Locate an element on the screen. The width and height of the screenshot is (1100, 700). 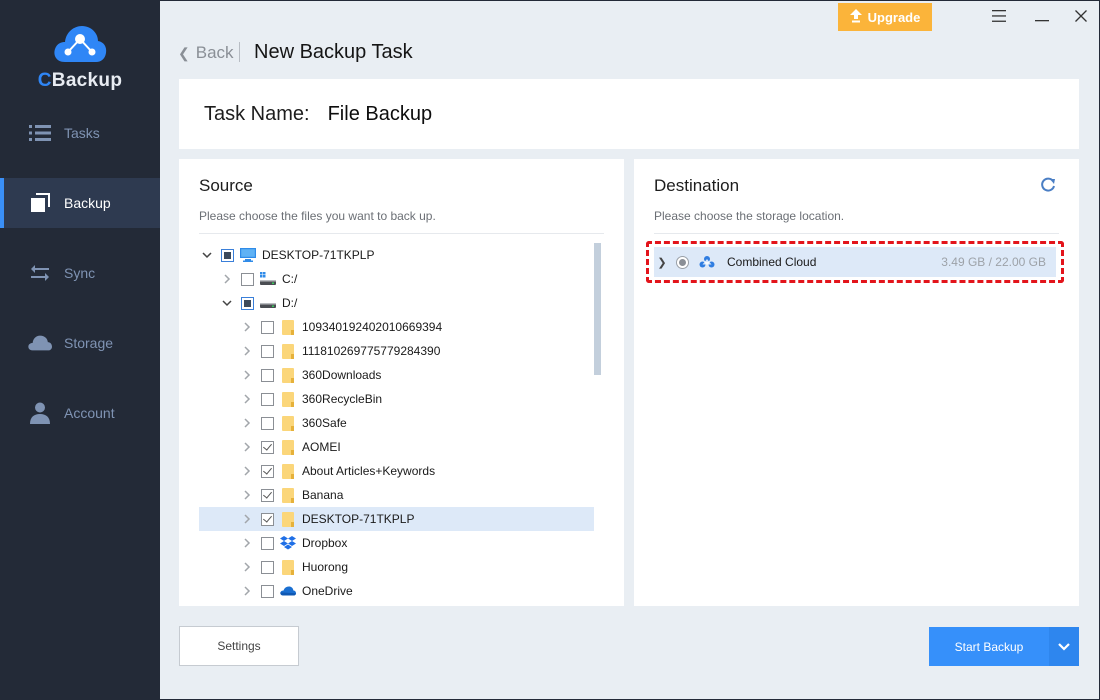
task-name-input: File Backup is located at coordinates (380, 114).